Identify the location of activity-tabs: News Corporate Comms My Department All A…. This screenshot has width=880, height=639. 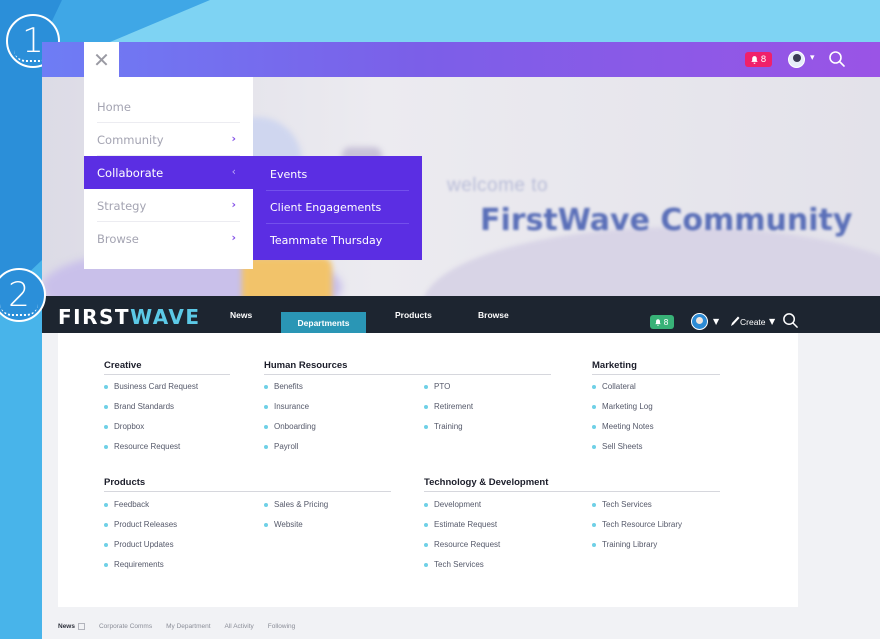
(176, 626).